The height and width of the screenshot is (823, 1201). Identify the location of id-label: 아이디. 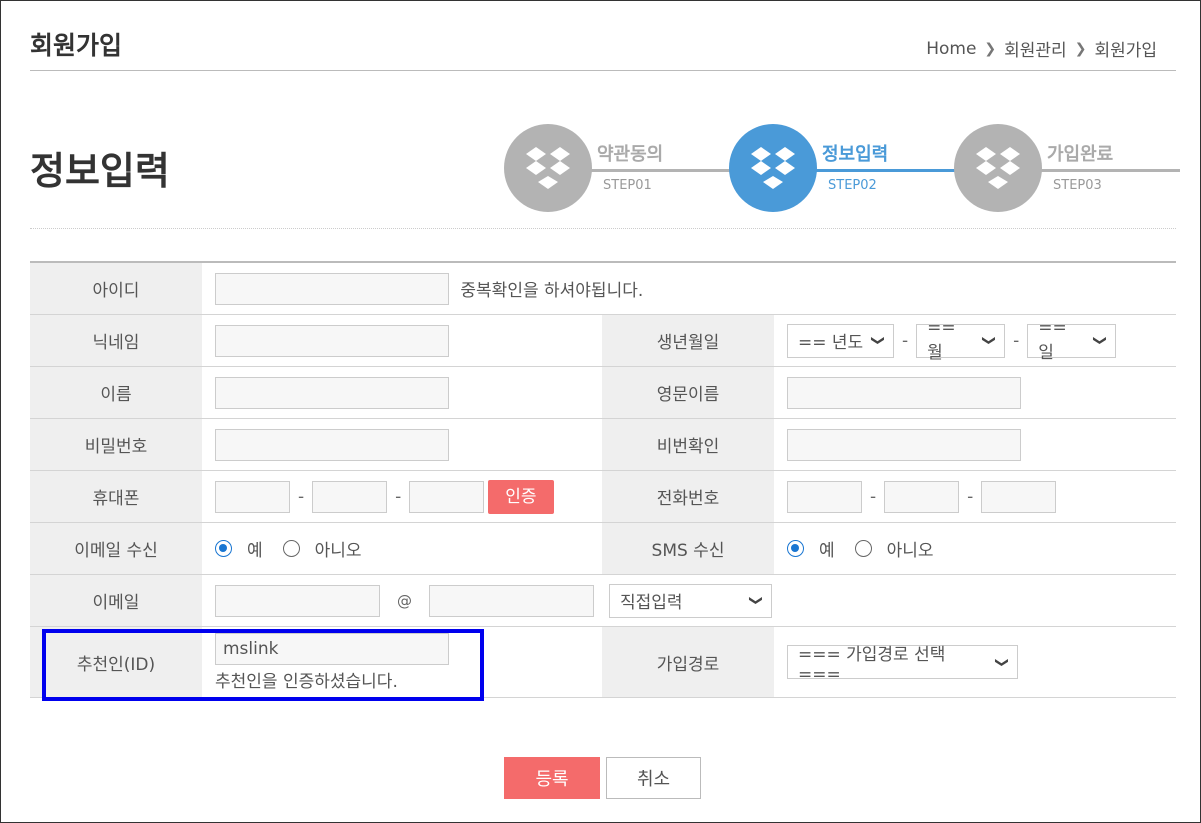
(116, 288).